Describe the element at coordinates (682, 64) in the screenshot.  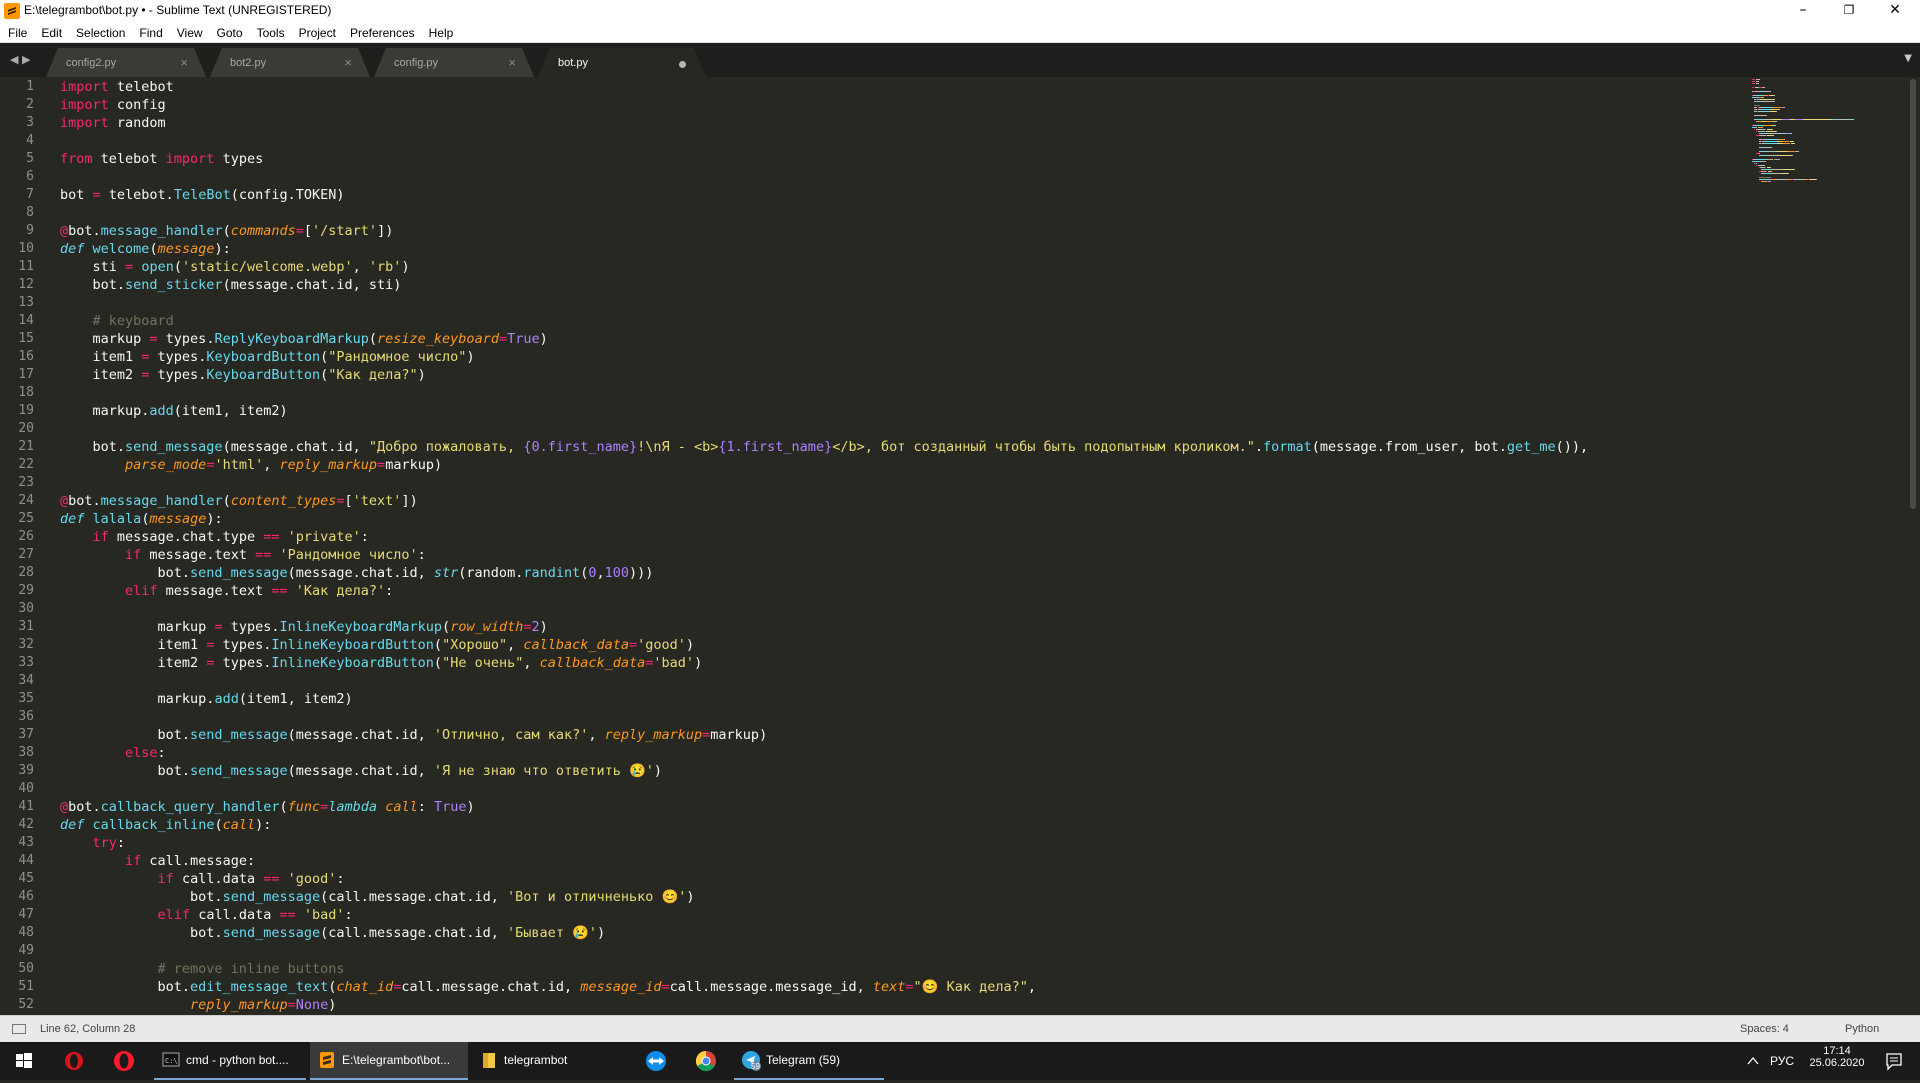
I see `unsaved-dot-icon` at that location.